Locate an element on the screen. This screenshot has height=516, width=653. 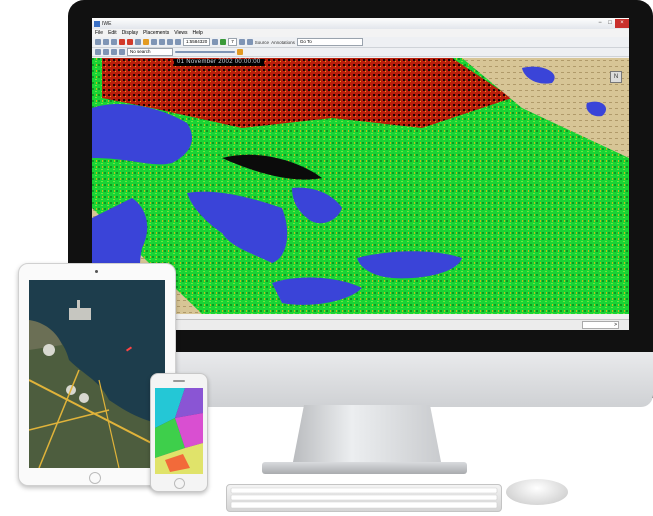
tablet-screen is located at coordinates (97, 374).